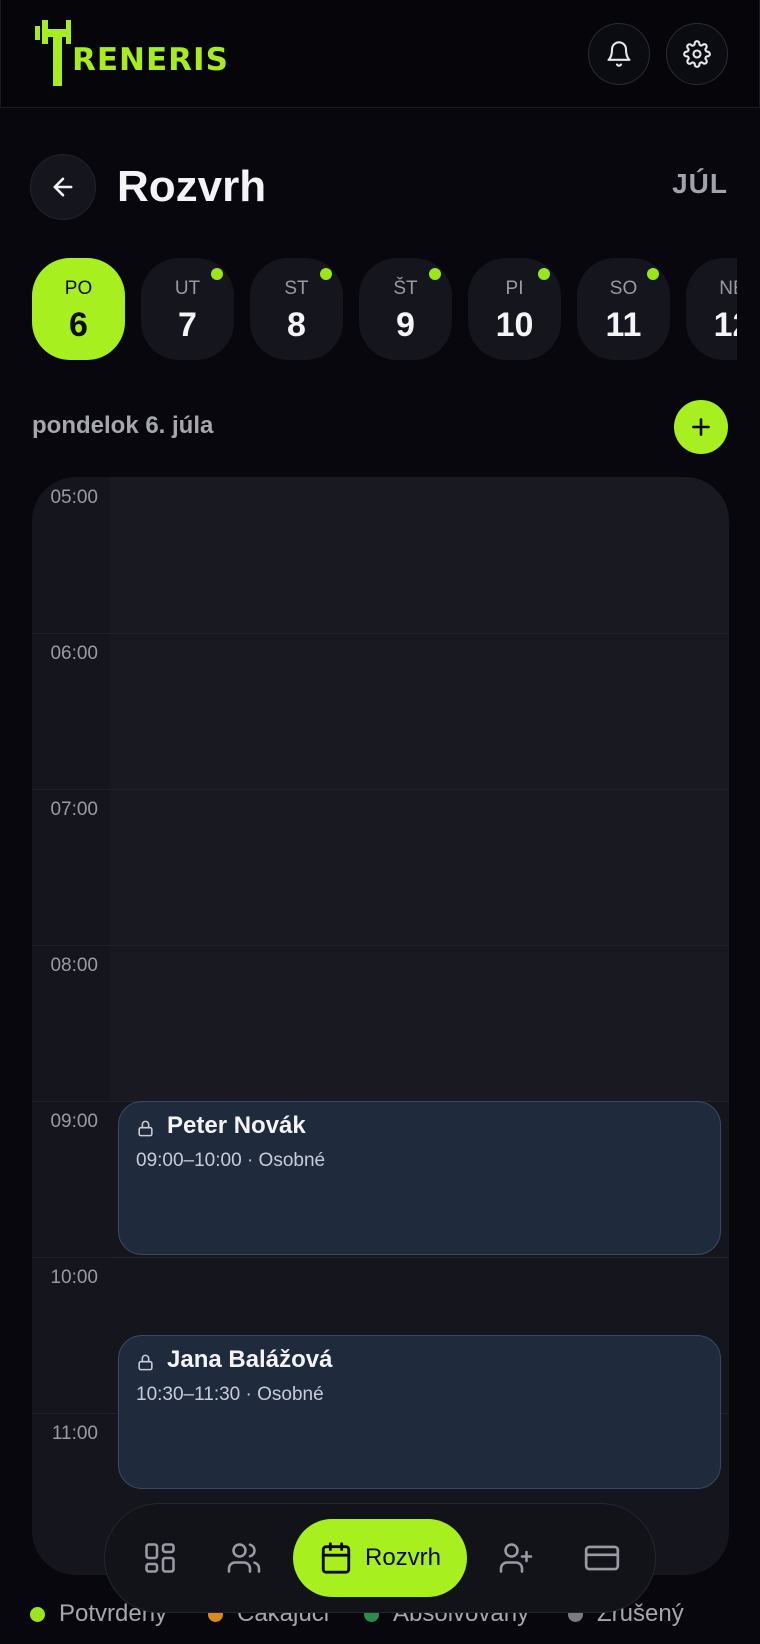 This screenshot has height=1644, width=760. I want to click on day-name: ST, so click(296, 288).